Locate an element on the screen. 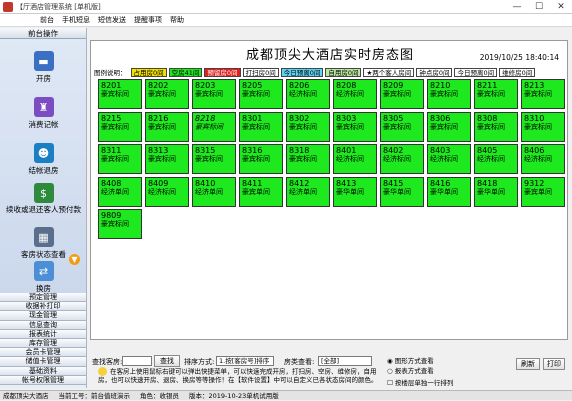 Image resolution: width=572 pixels, height=401 pixels. sidebar-item-open-room: ▬ 开房 is located at coordinates (43, 67).